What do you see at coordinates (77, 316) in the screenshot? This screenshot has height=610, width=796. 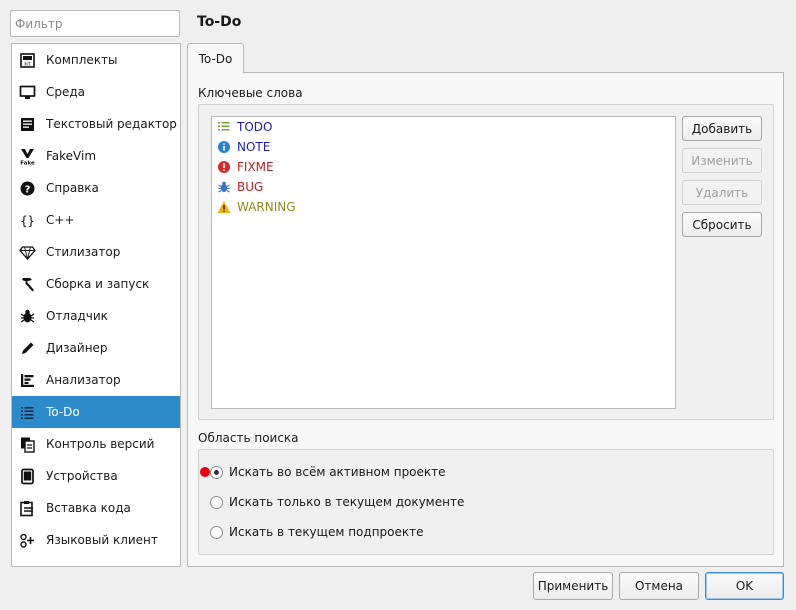 I see `sidebar-item-label: Отладчик` at bounding box center [77, 316].